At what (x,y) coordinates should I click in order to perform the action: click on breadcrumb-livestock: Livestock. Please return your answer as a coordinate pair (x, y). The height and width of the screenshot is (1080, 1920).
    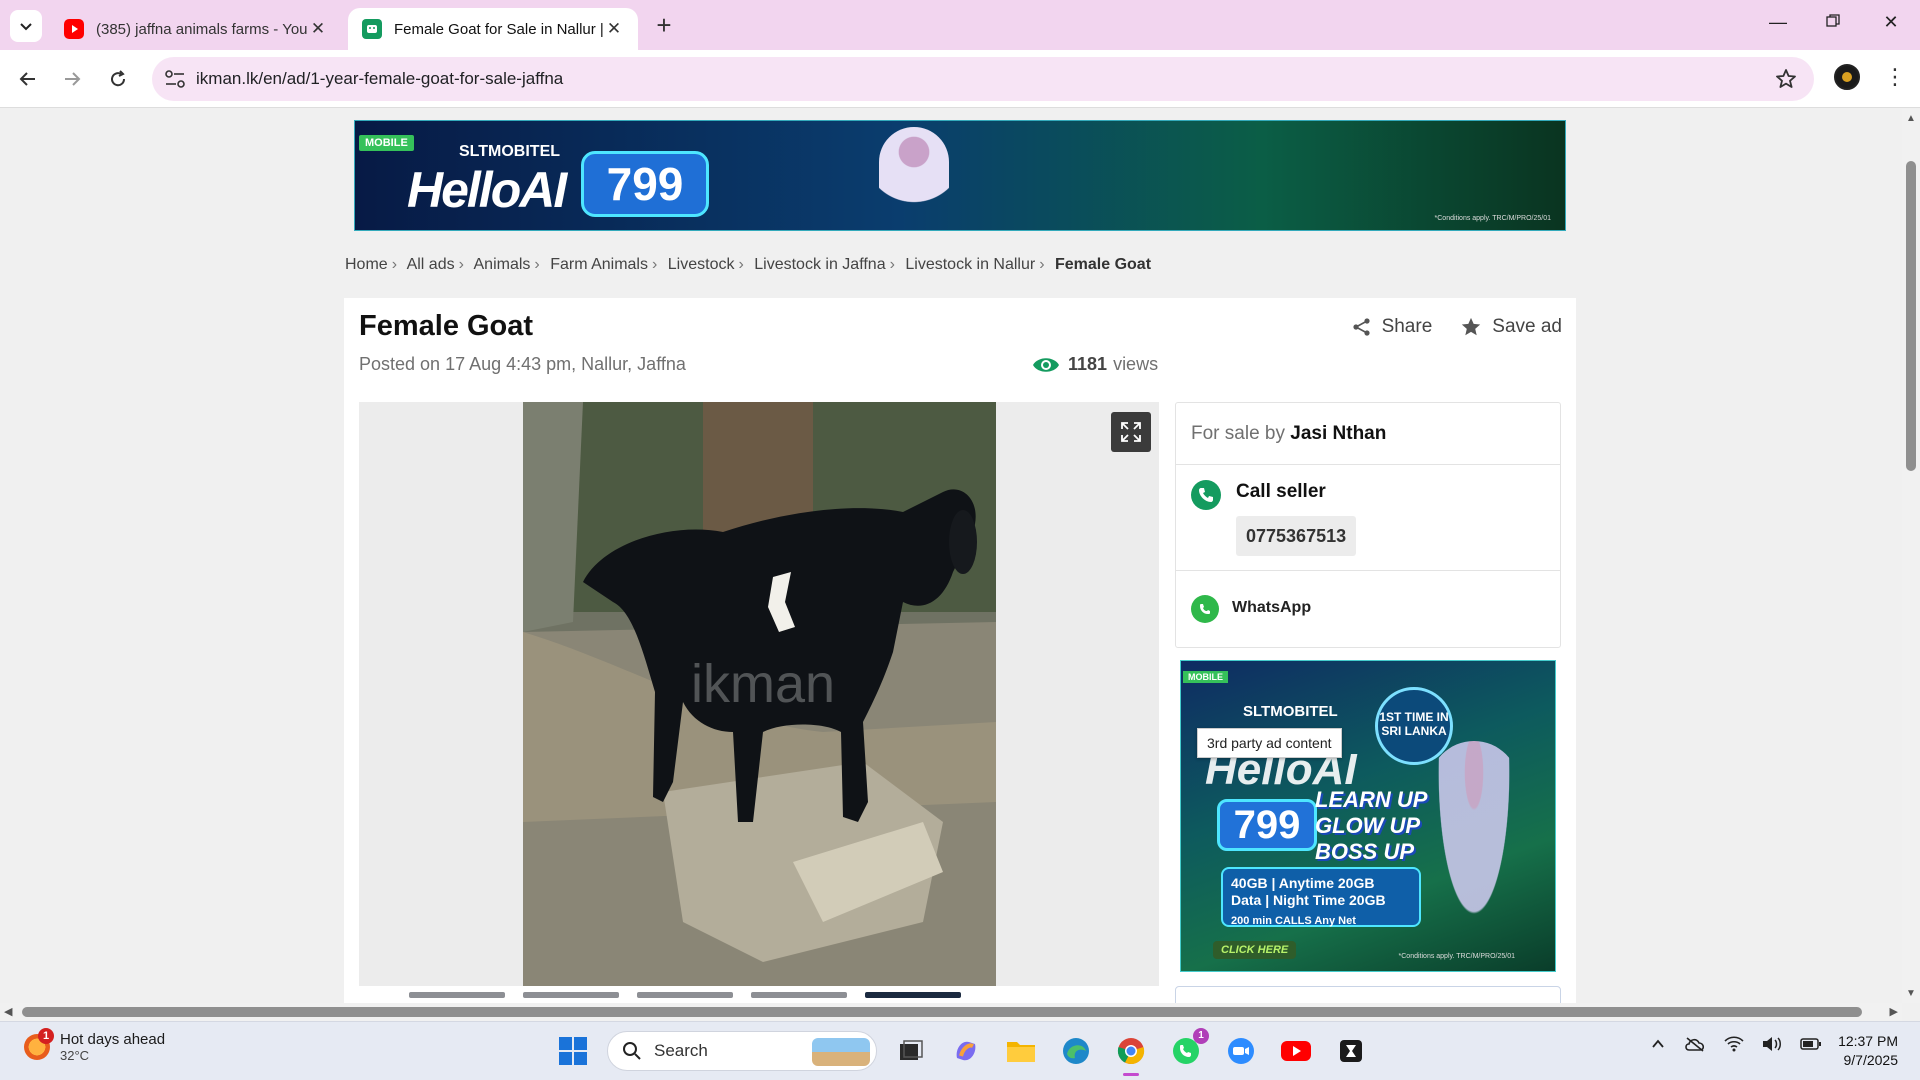
    Looking at the image, I should click on (701, 264).